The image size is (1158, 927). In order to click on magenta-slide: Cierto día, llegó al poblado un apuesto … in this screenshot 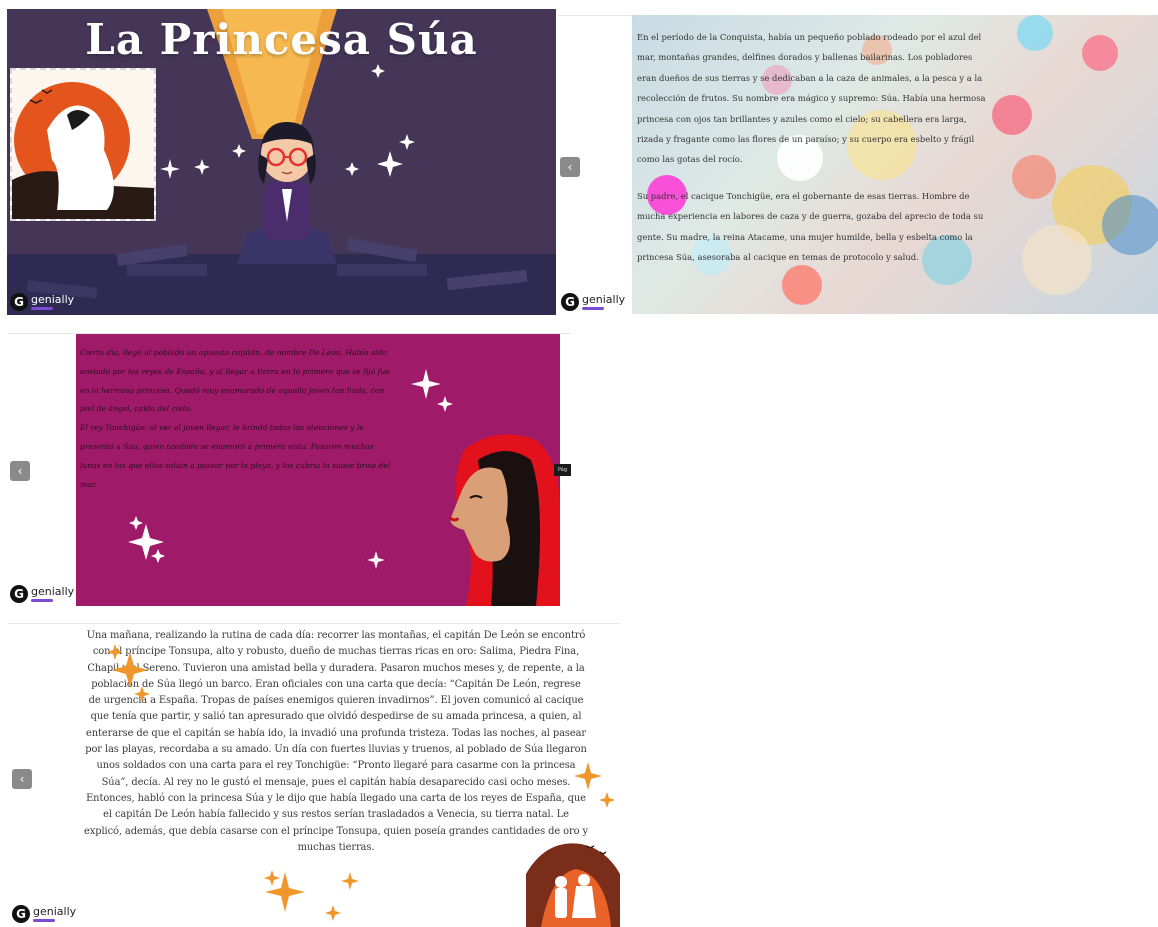, I will do `click(318, 470)`.